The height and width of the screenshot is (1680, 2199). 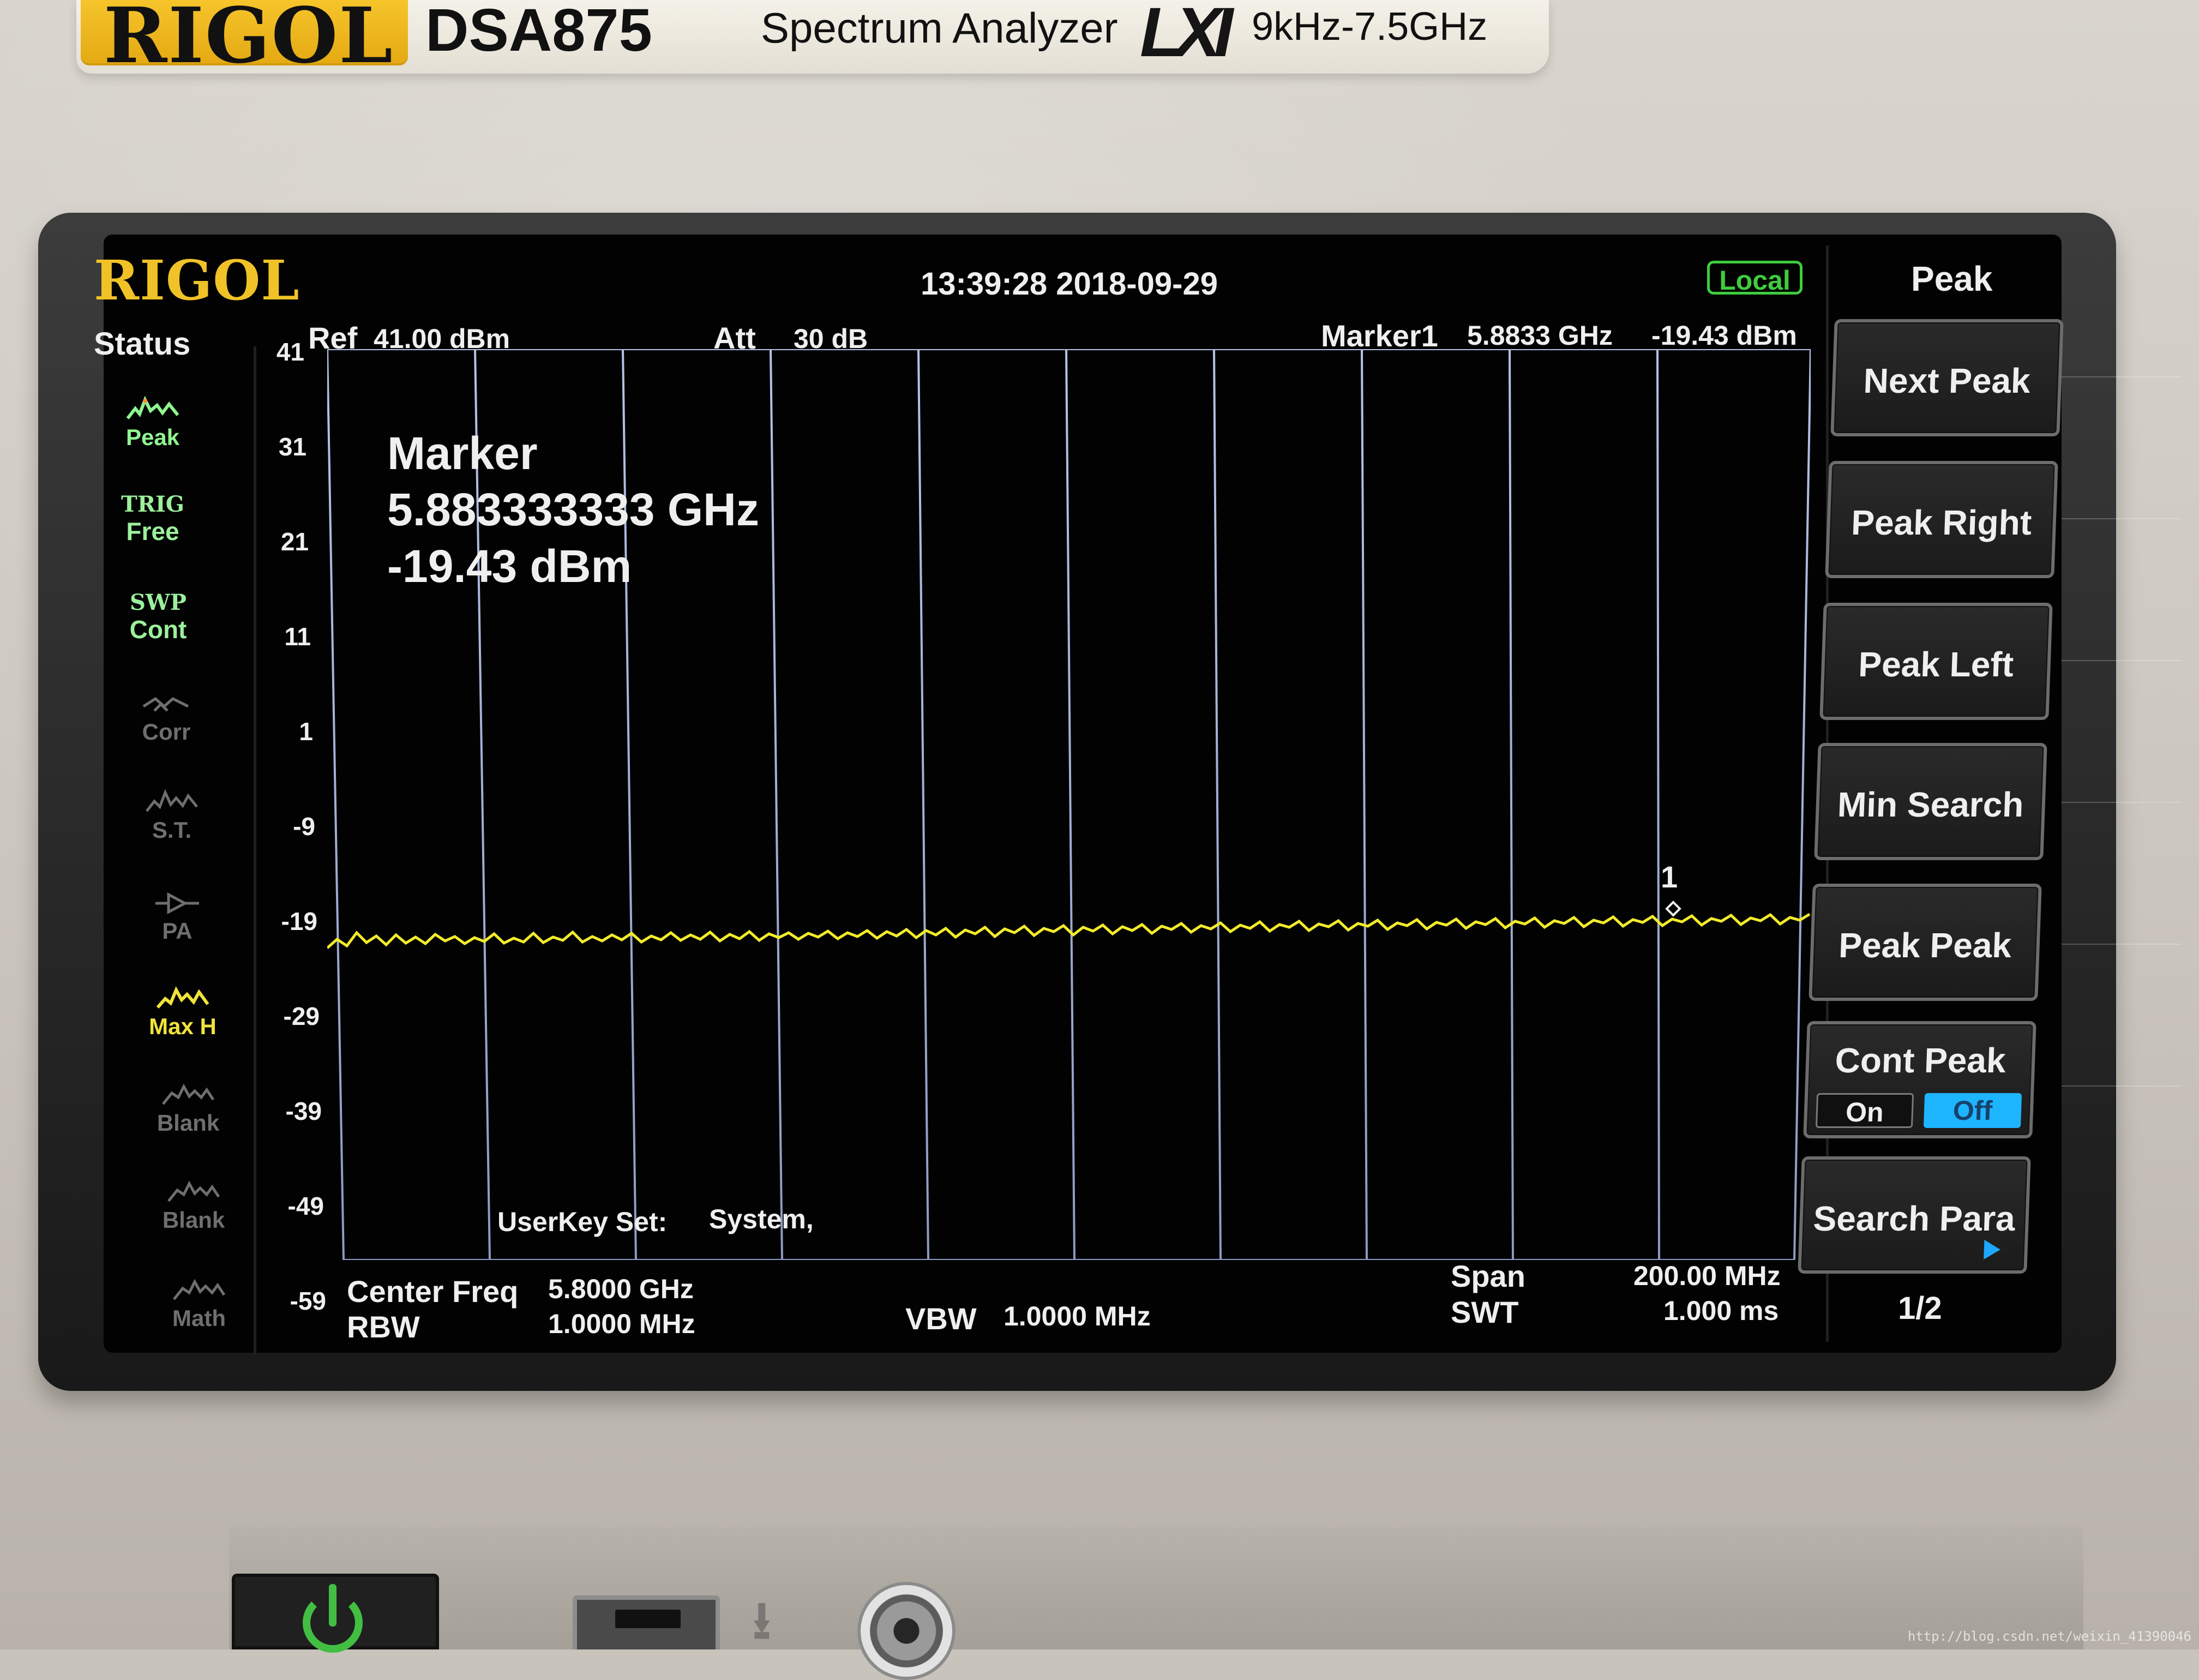 I want to click on screen-logo: RIGOL, so click(x=197, y=280).